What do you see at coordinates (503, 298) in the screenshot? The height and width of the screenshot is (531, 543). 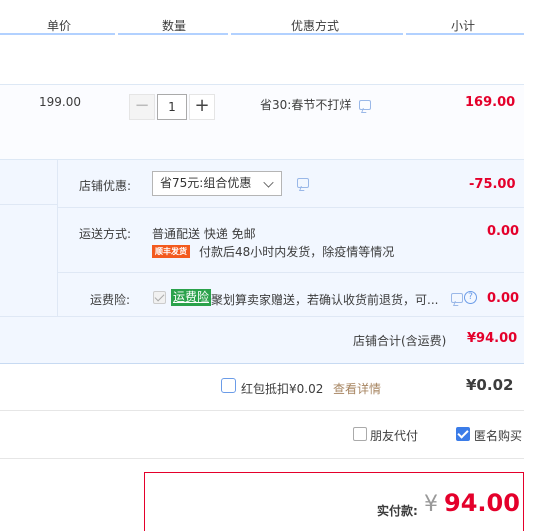 I see `insurance-amount: 0.00` at bounding box center [503, 298].